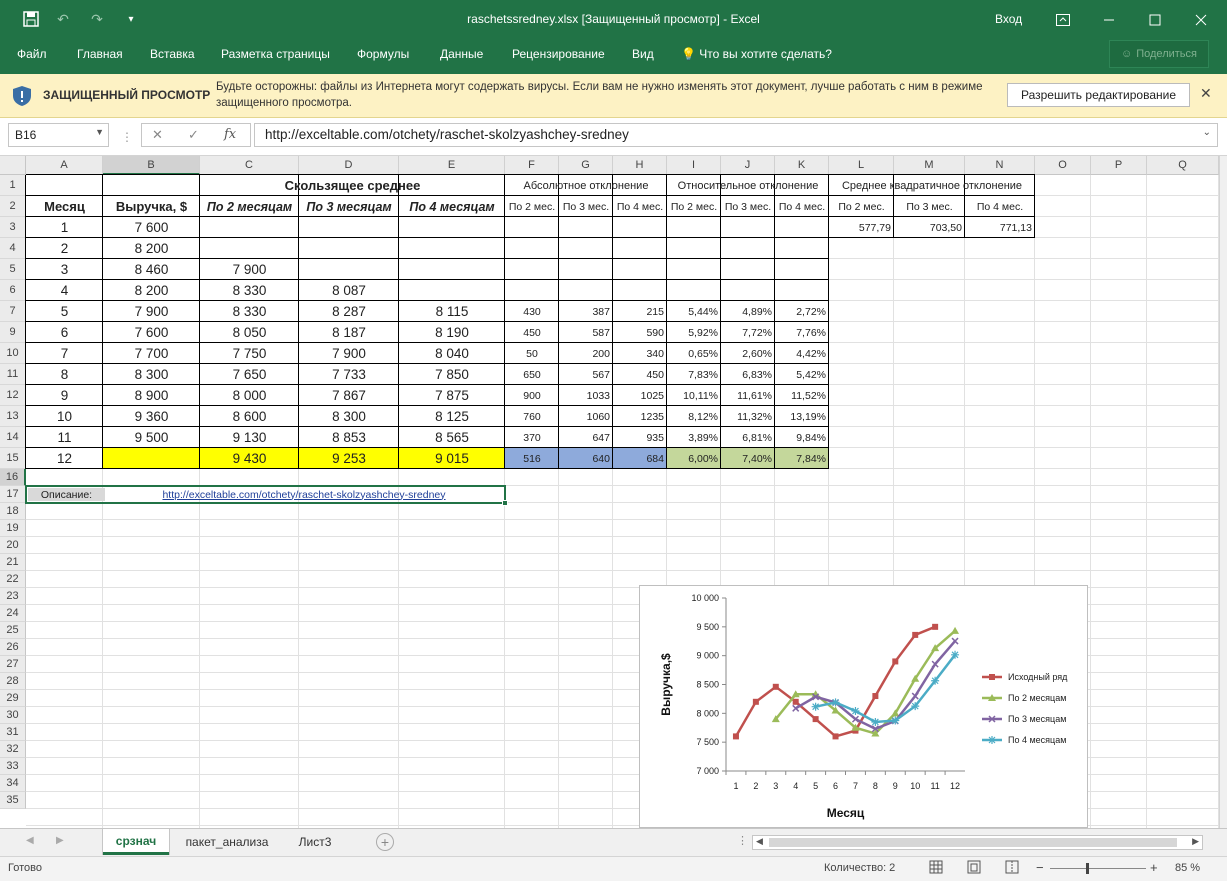  I want to click on row-header: 10, so click(13, 353).